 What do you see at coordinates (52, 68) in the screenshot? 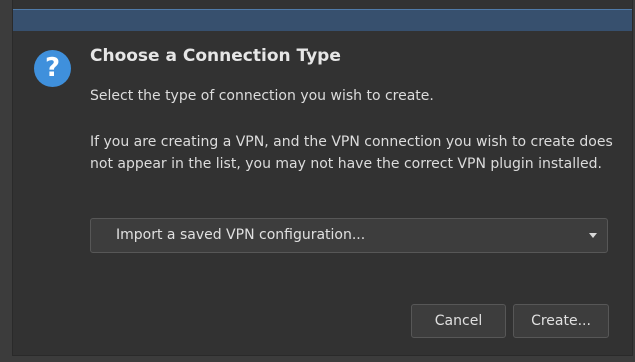
I see `question-icon: ?` at bounding box center [52, 68].